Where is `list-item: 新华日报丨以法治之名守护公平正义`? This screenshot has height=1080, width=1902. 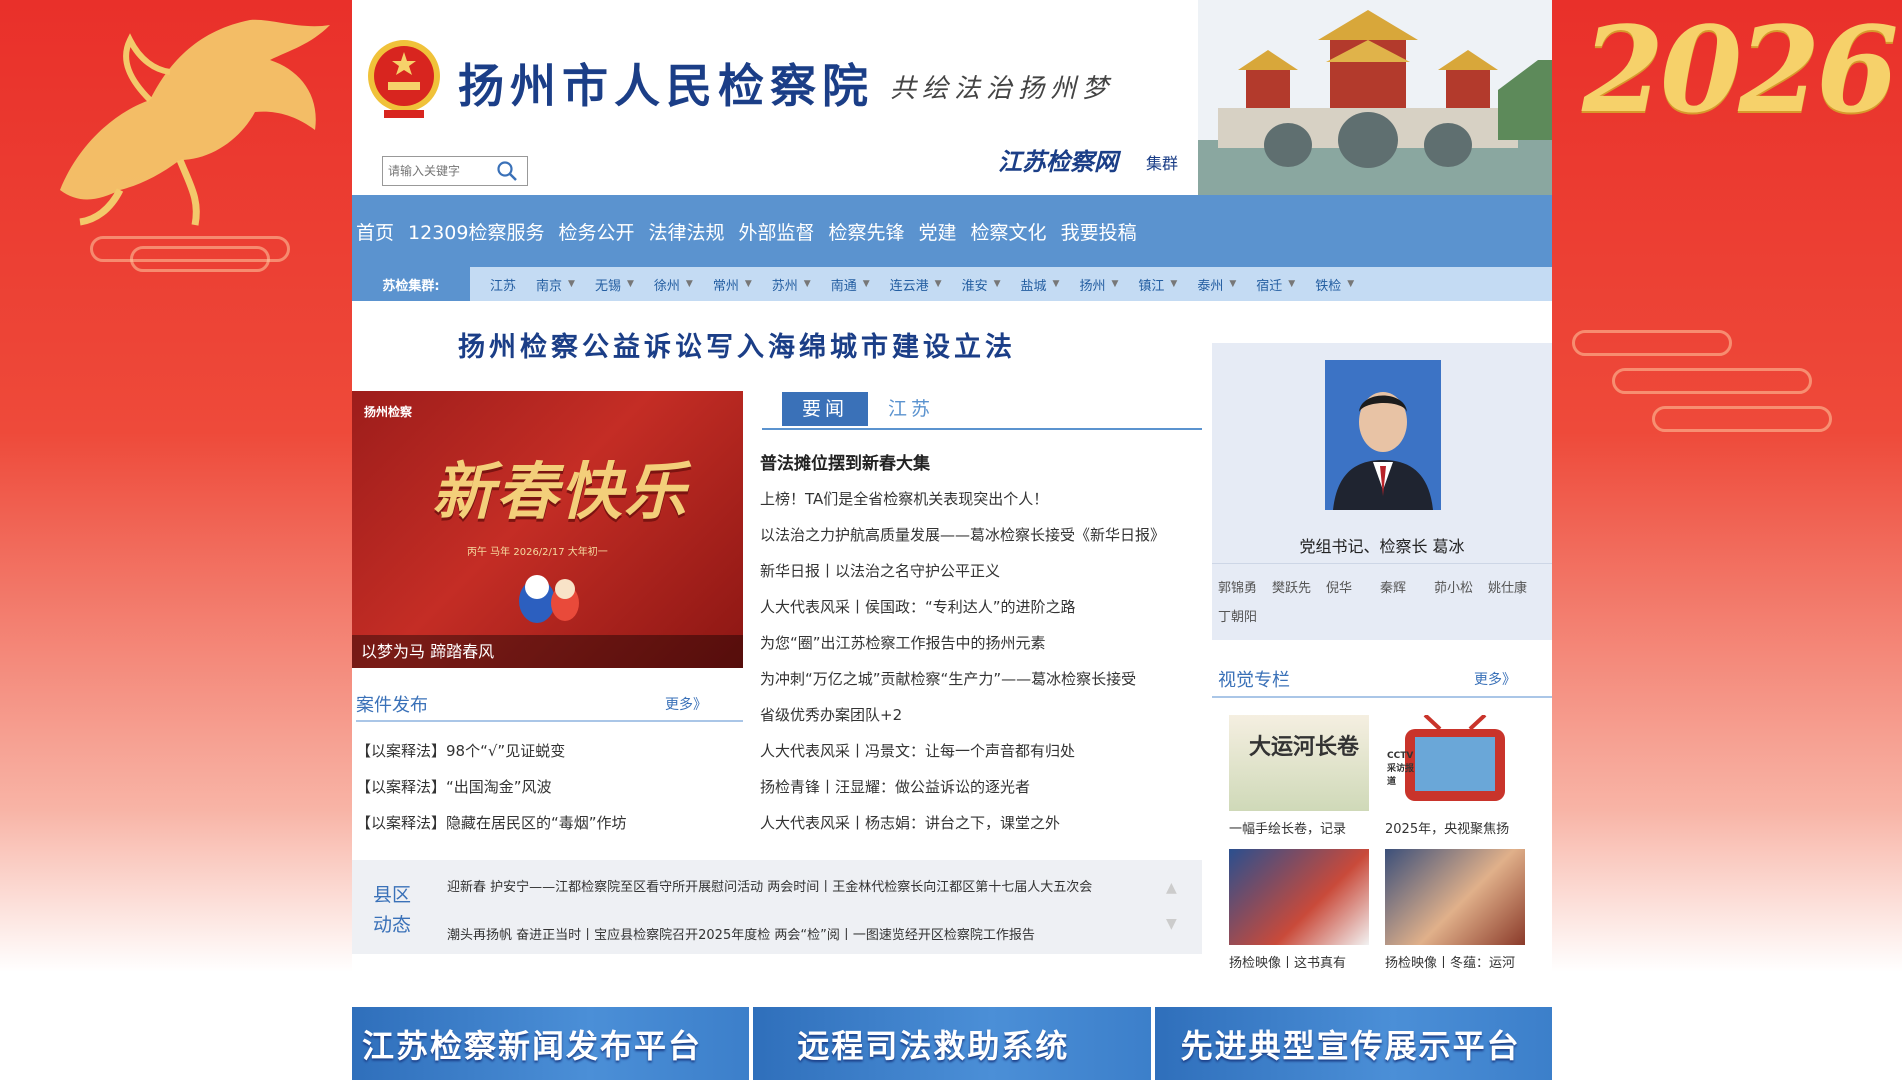
list-item: 新华日报丨以法治之名守护公平正义 is located at coordinates (982, 578).